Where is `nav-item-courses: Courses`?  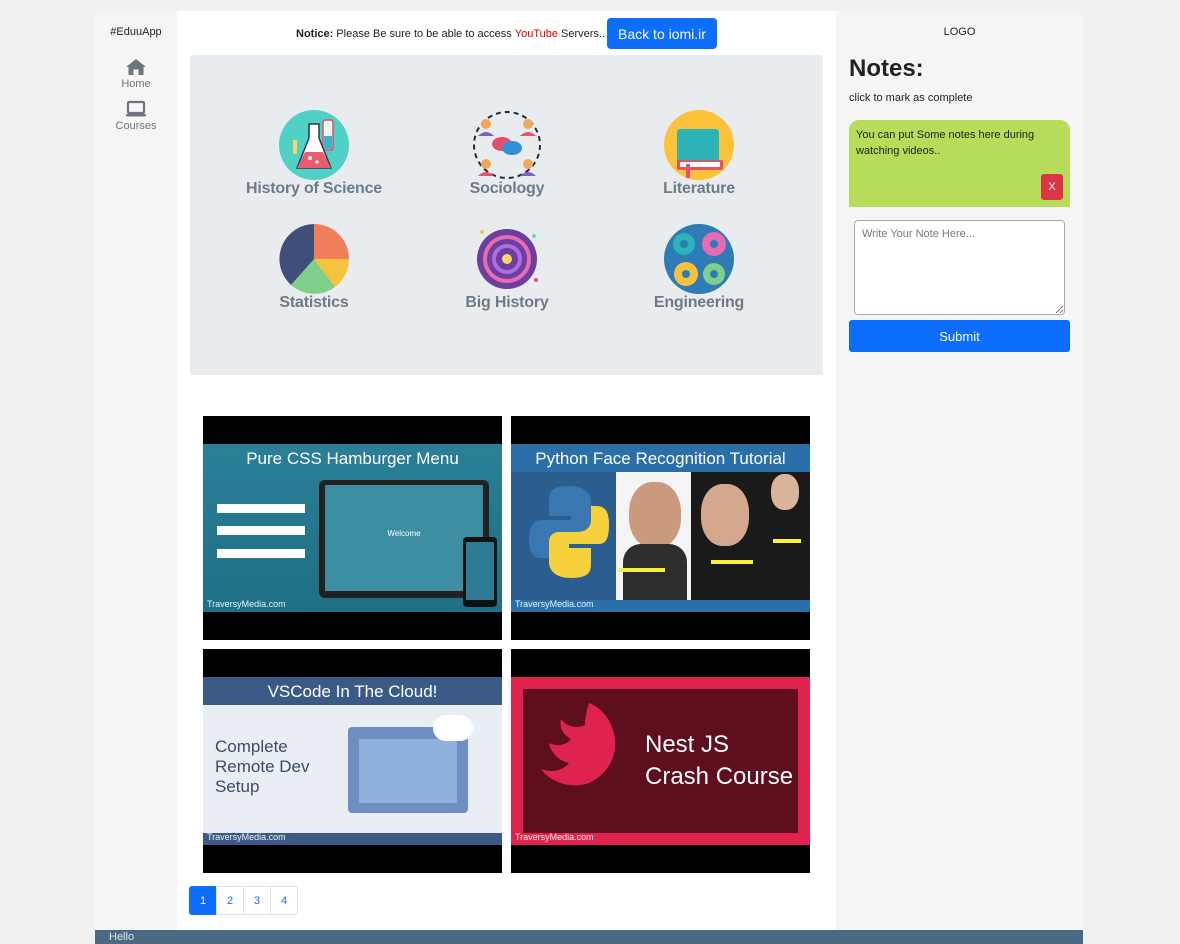
nav-item-courses: Courses is located at coordinates (136, 116).